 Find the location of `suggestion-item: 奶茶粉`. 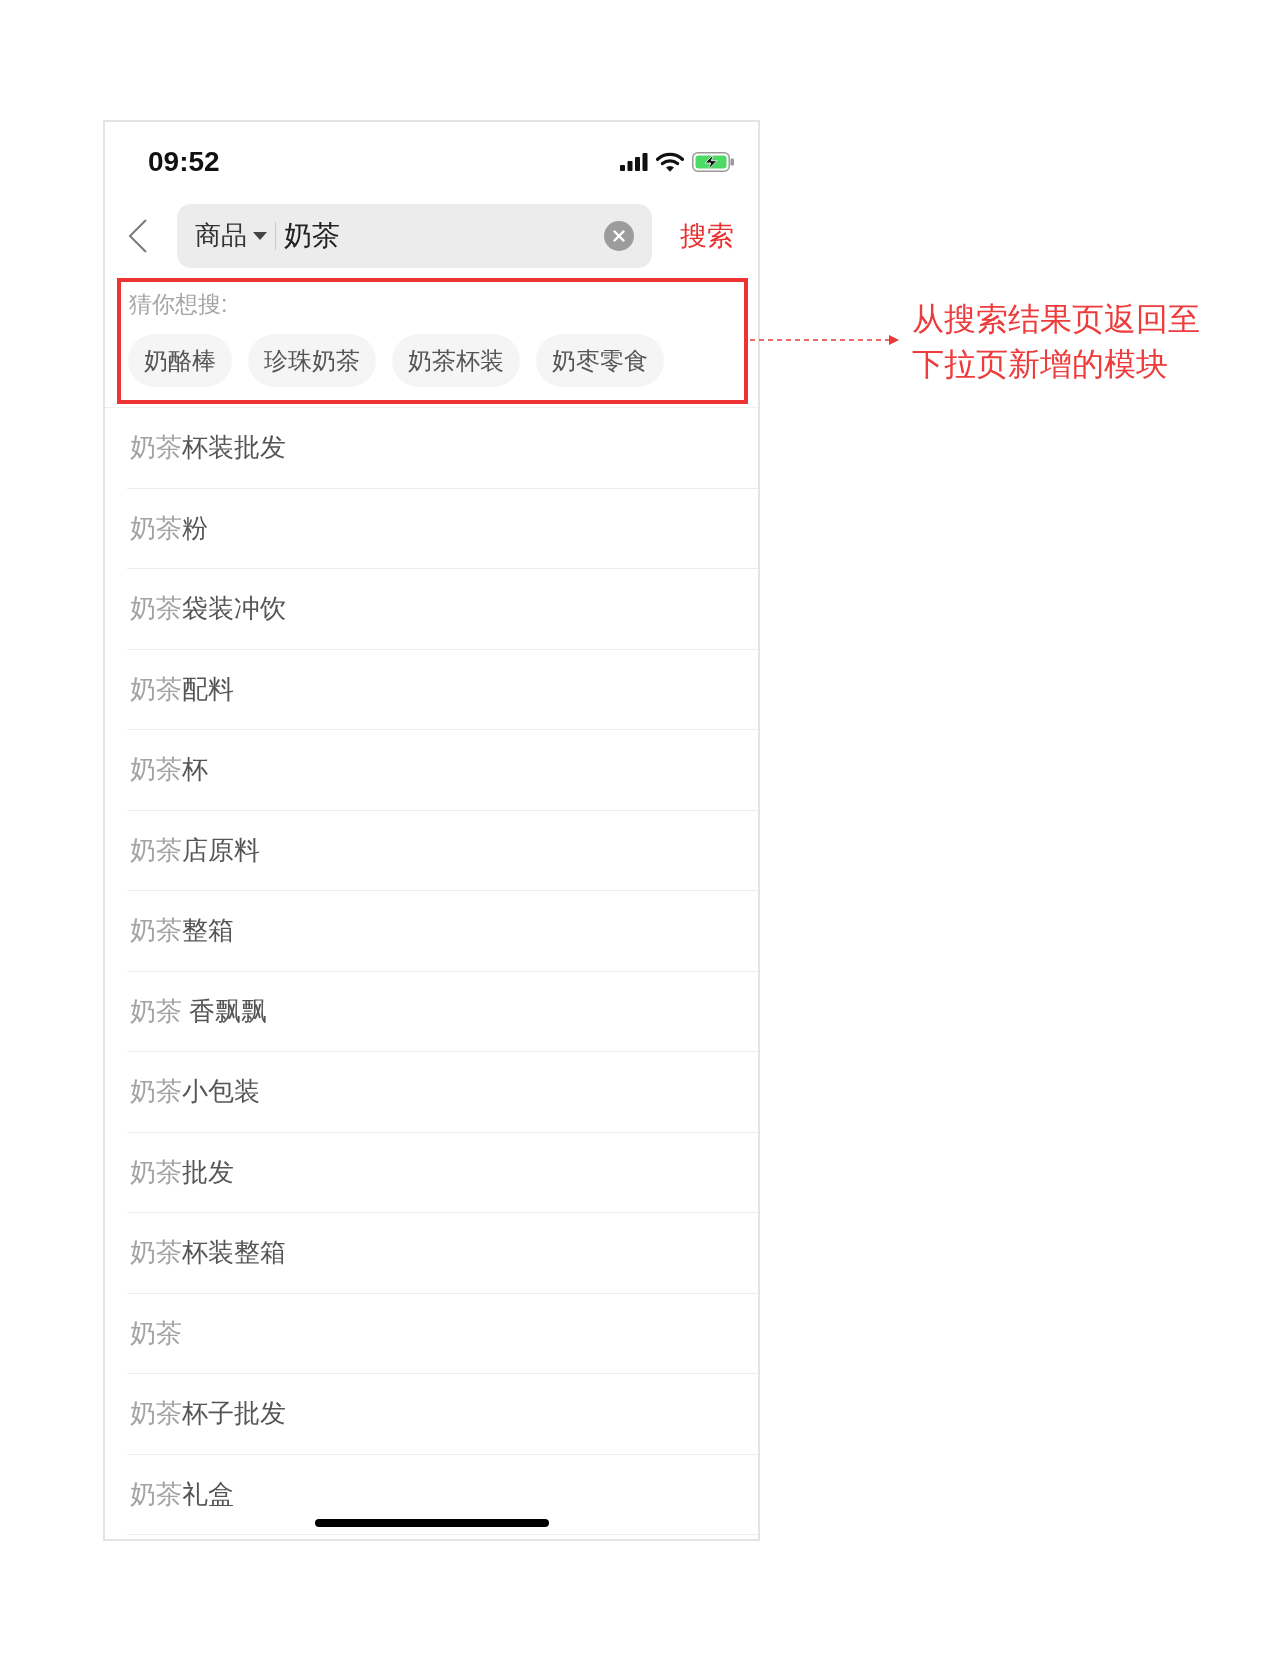

suggestion-item: 奶茶粉 is located at coordinates (442, 528).